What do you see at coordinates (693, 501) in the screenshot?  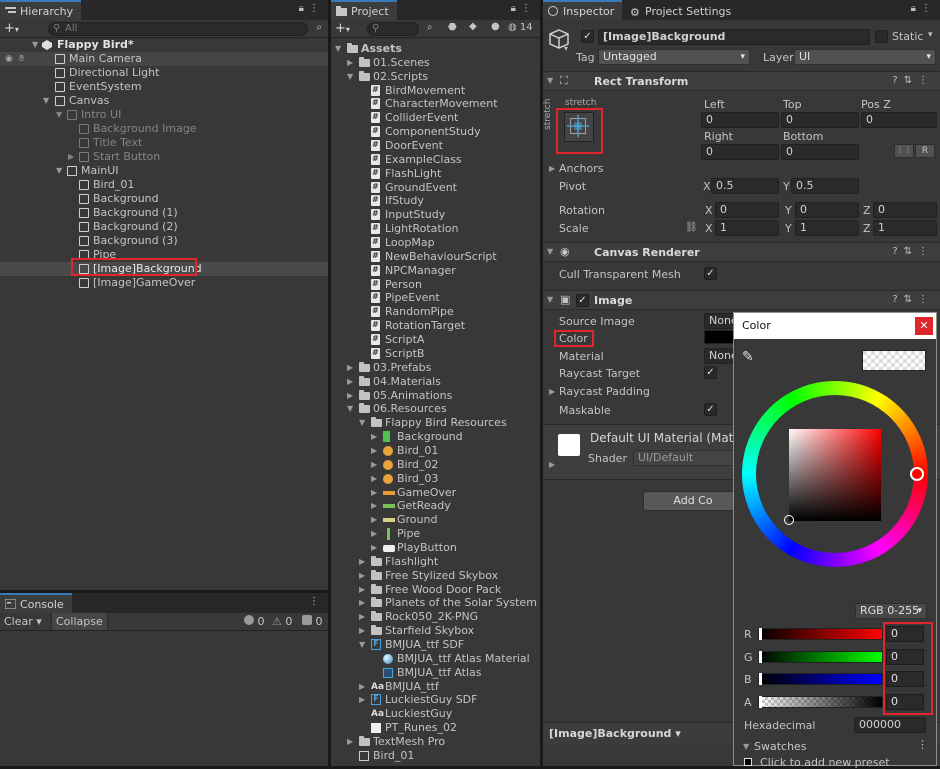 I see `add-component-button: Add Co` at bounding box center [693, 501].